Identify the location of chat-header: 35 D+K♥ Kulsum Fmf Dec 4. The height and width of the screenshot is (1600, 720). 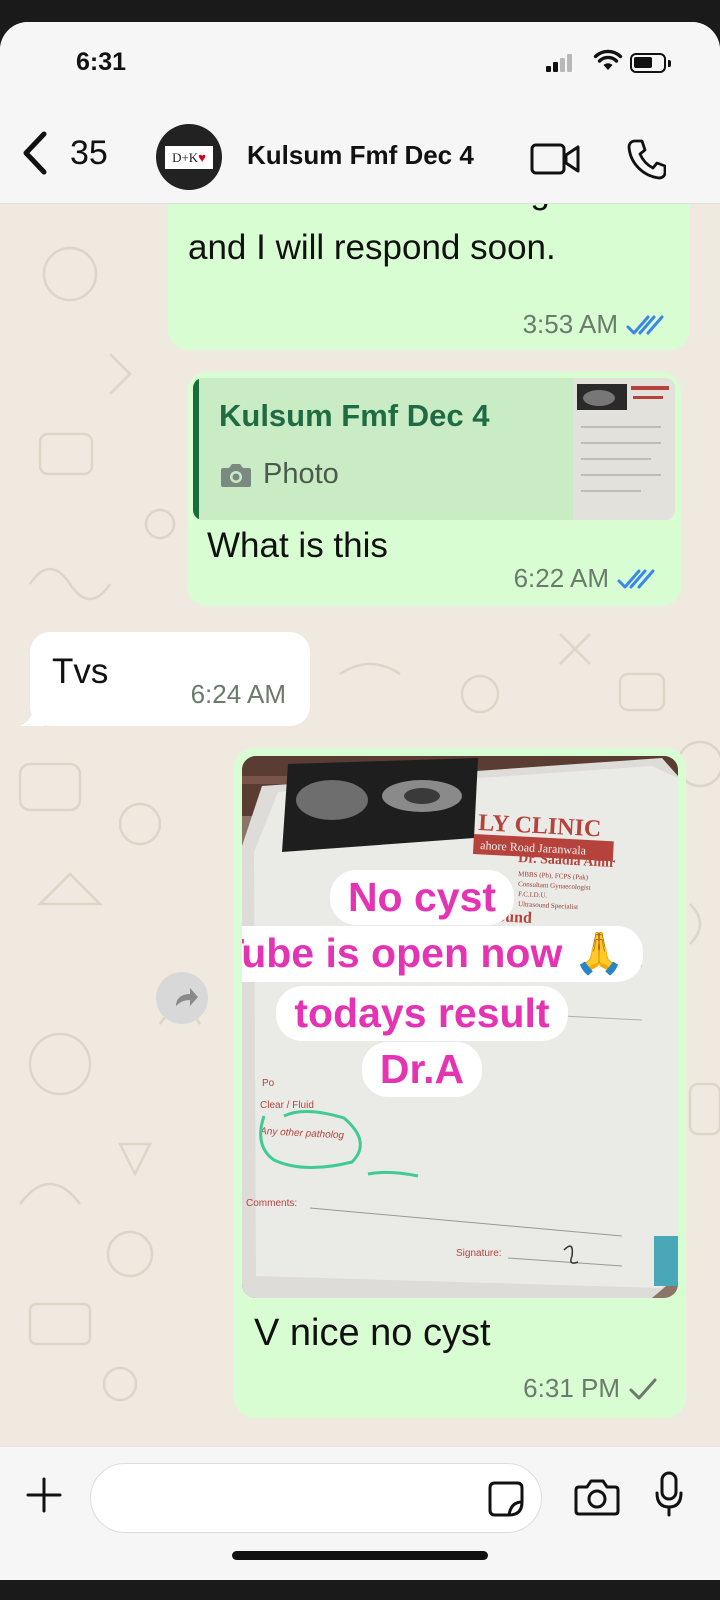
(360, 151).